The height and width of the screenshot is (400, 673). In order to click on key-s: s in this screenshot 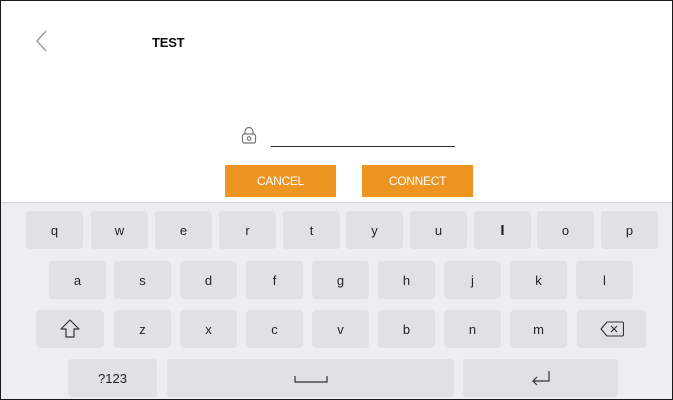, I will do `click(142, 280)`.